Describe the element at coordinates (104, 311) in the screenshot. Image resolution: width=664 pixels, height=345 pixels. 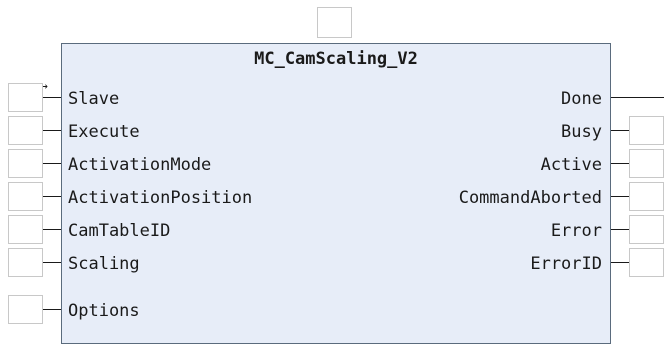
I see `input-pin-options: Options` at that location.